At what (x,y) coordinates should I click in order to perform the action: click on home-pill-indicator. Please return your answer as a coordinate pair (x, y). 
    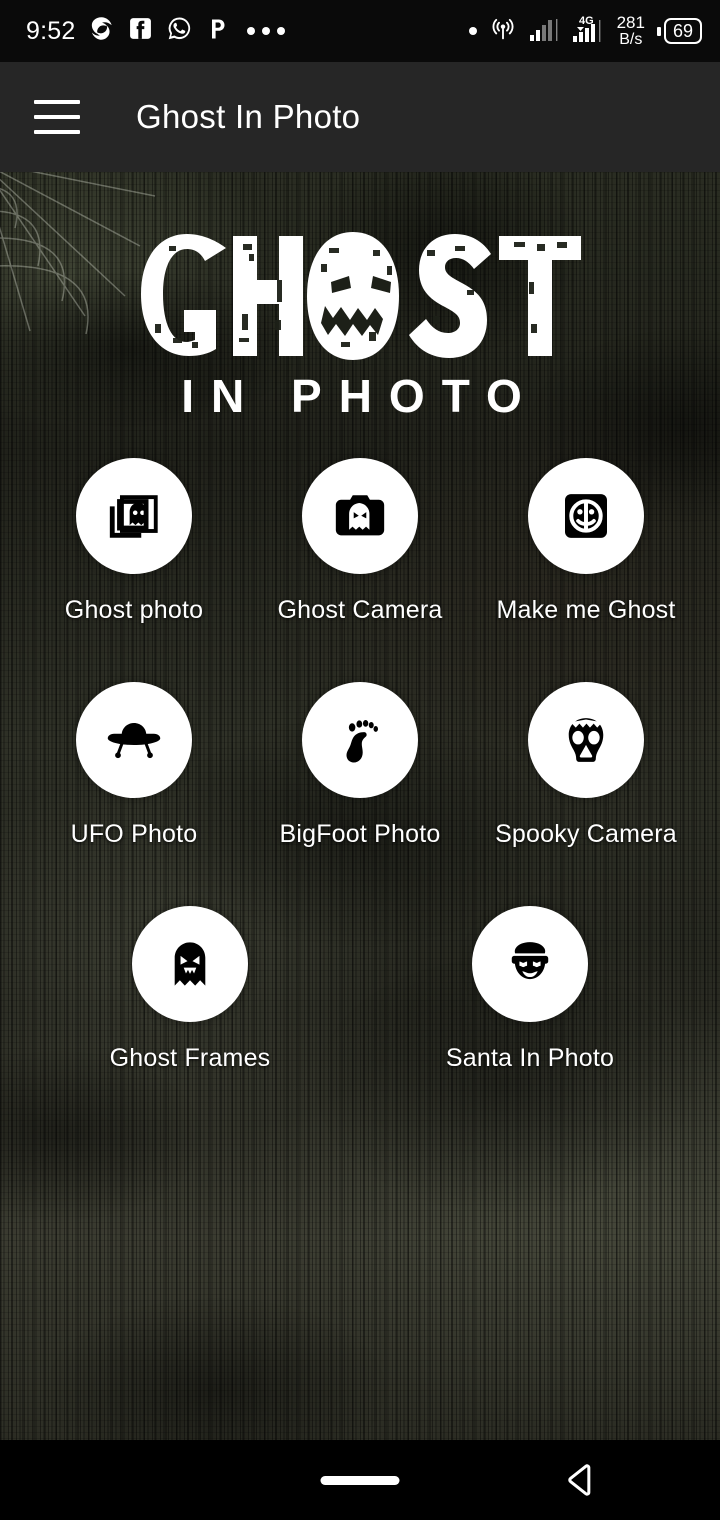
    Looking at the image, I should click on (360, 1480).